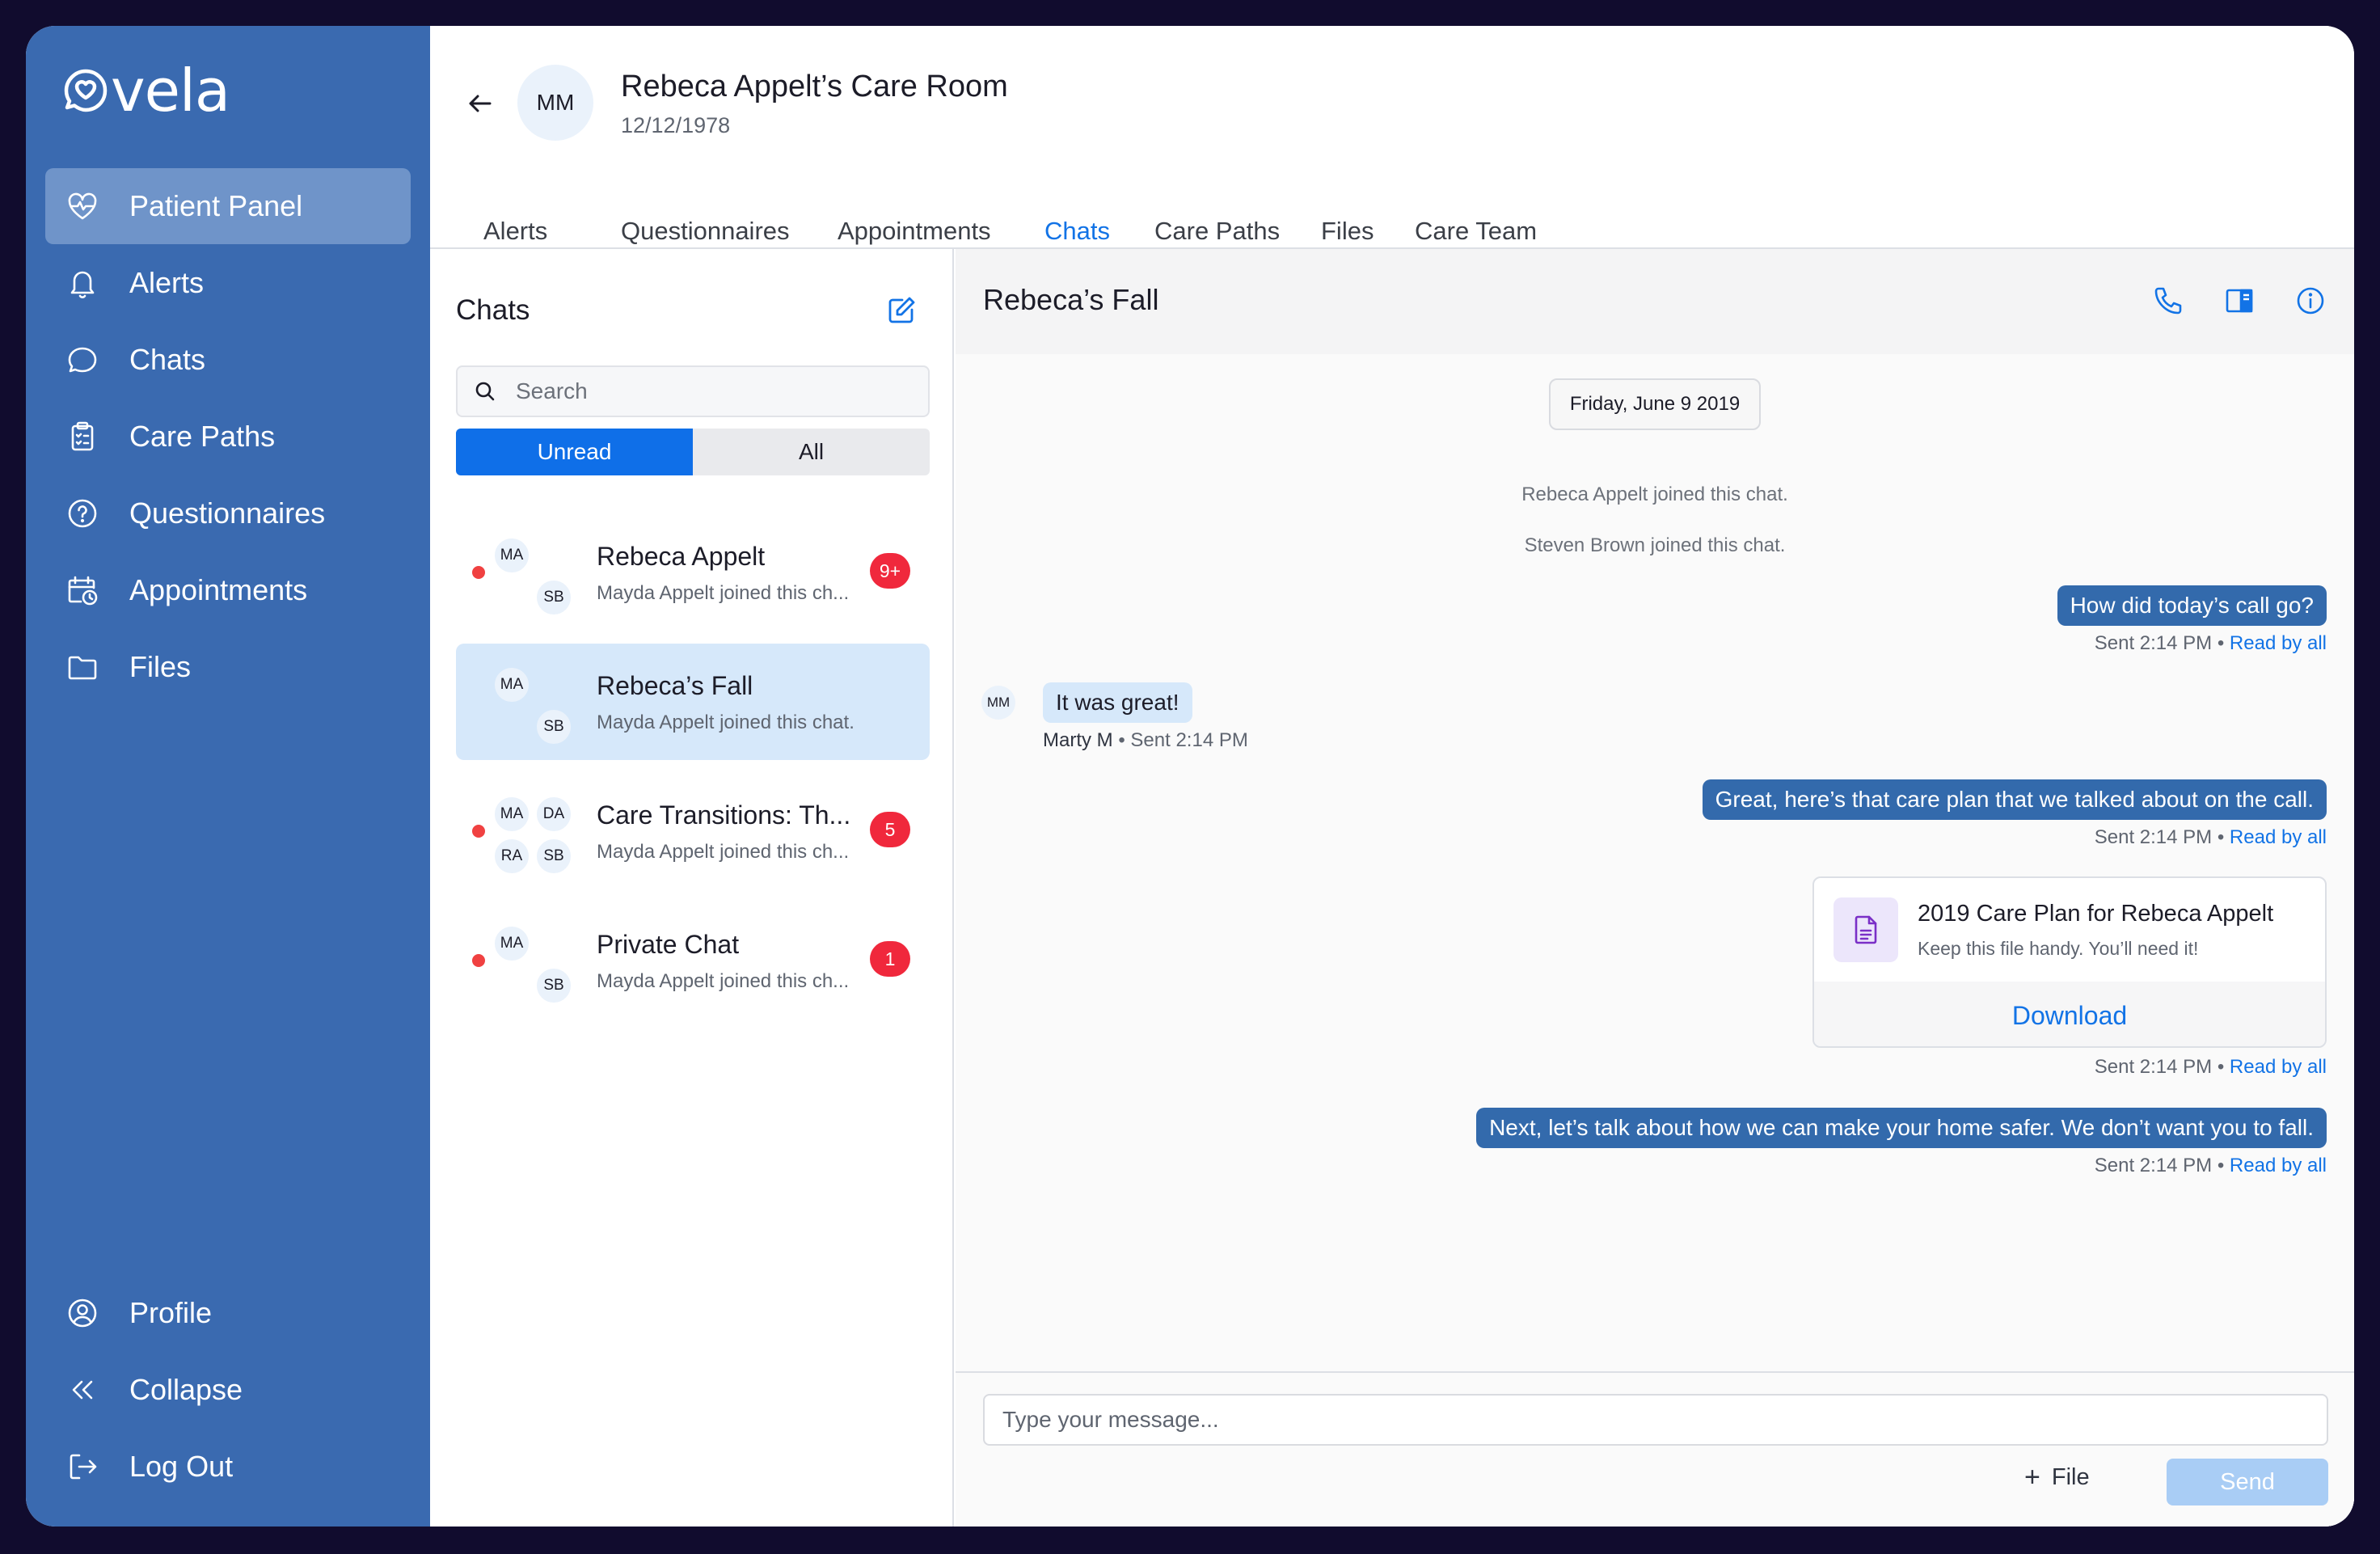  I want to click on compose-icon, so click(902, 310).